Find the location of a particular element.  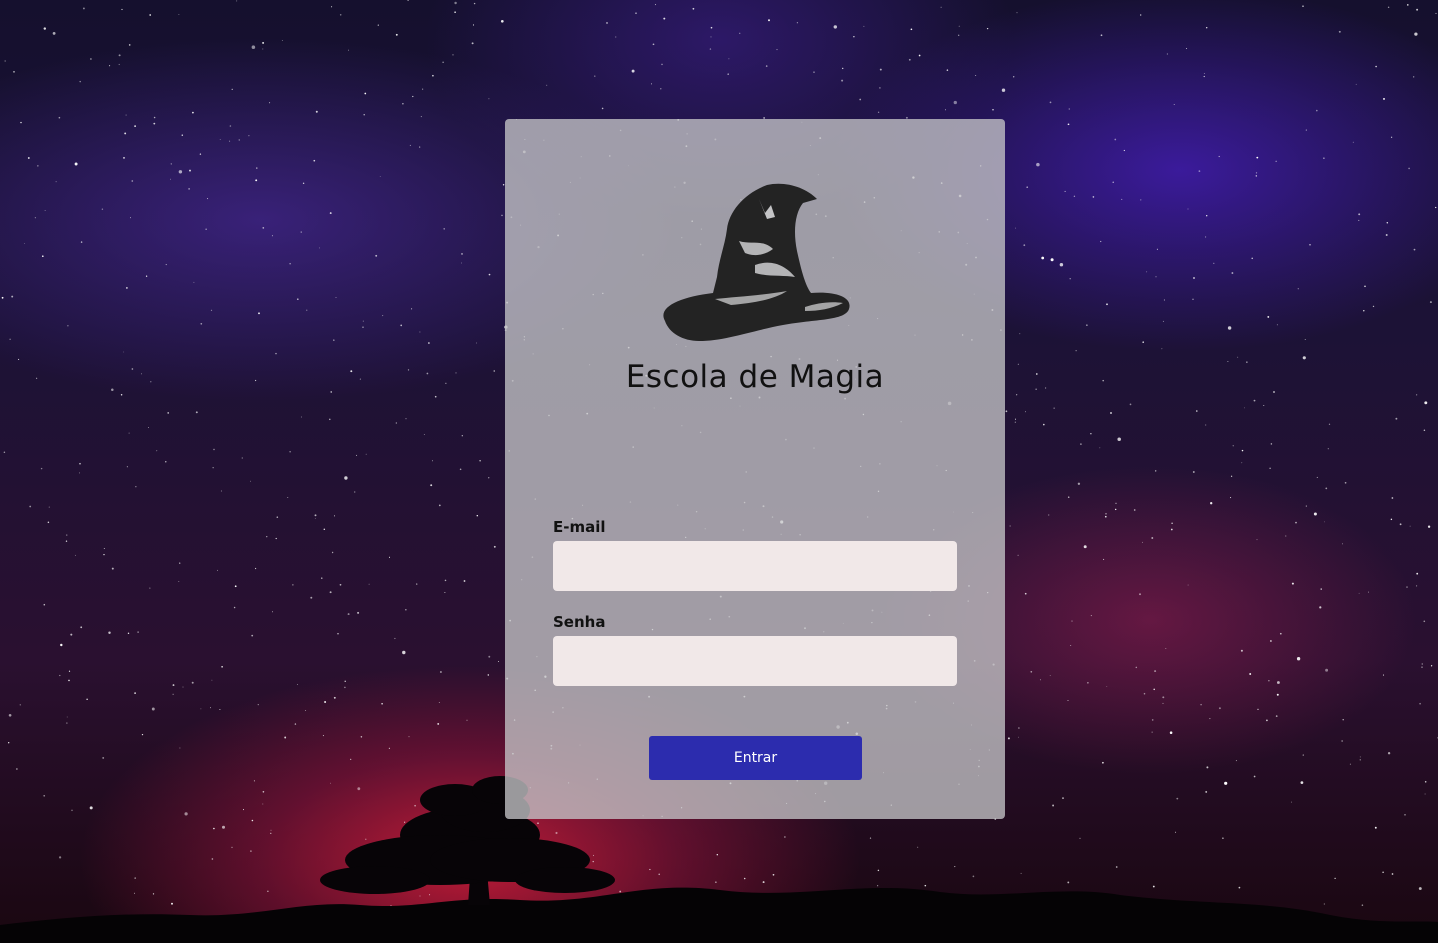

password-field is located at coordinates (755, 661).